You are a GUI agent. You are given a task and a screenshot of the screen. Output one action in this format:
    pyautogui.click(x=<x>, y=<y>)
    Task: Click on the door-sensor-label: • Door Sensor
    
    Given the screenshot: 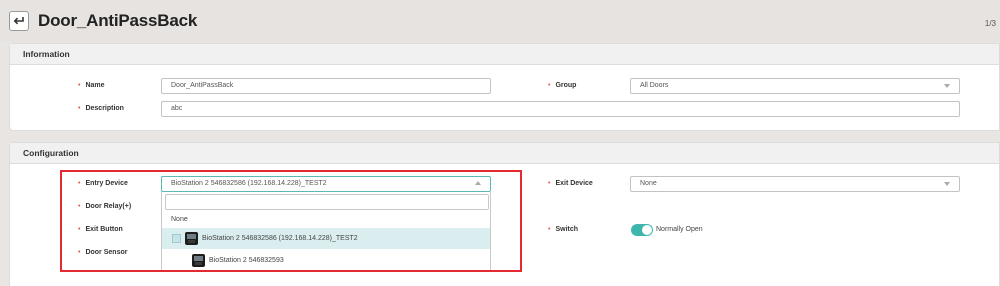 What is the action you would take?
    pyautogui.click(x=103, y=252)
    